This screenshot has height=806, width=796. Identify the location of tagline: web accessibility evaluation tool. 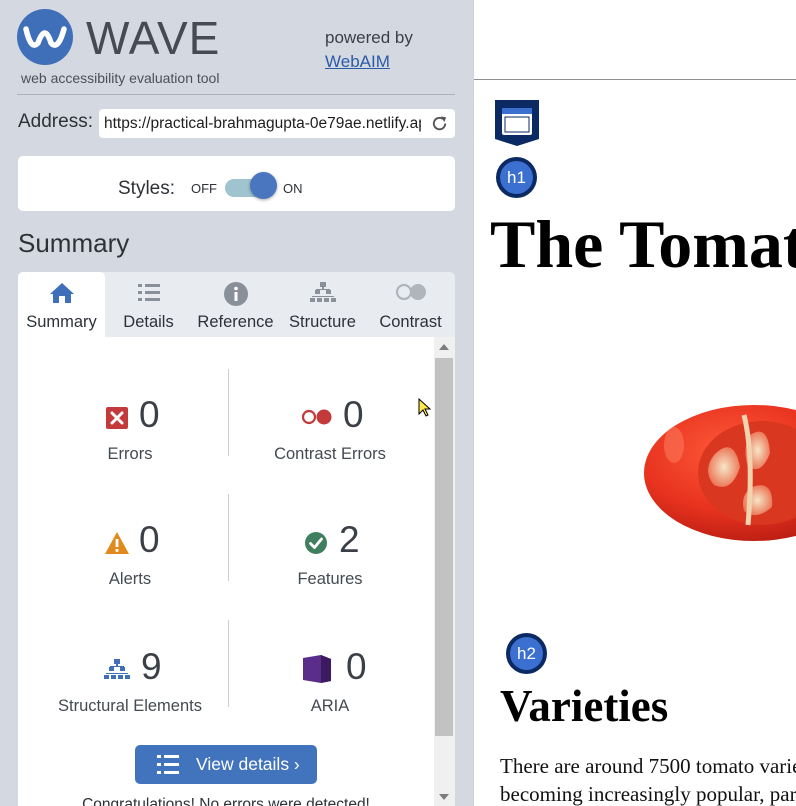
(120, 78).